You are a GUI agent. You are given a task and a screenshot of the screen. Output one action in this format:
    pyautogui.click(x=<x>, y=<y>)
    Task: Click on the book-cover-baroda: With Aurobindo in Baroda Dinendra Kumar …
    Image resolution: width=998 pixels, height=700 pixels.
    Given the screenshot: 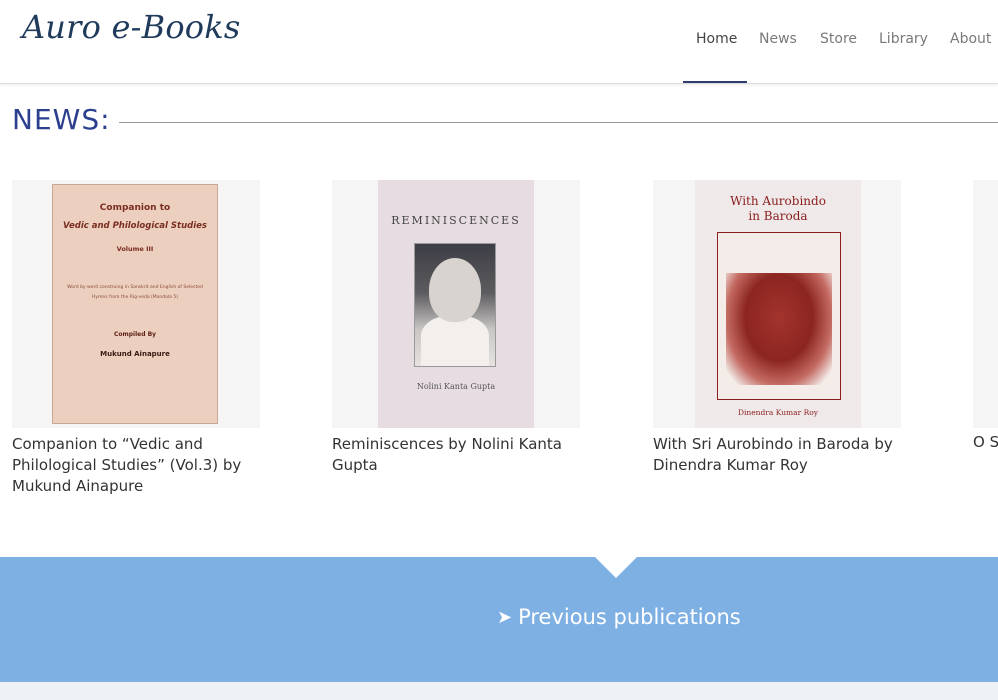 What is the action you would take?
    pyautogui.click(x=778, y=304)
    